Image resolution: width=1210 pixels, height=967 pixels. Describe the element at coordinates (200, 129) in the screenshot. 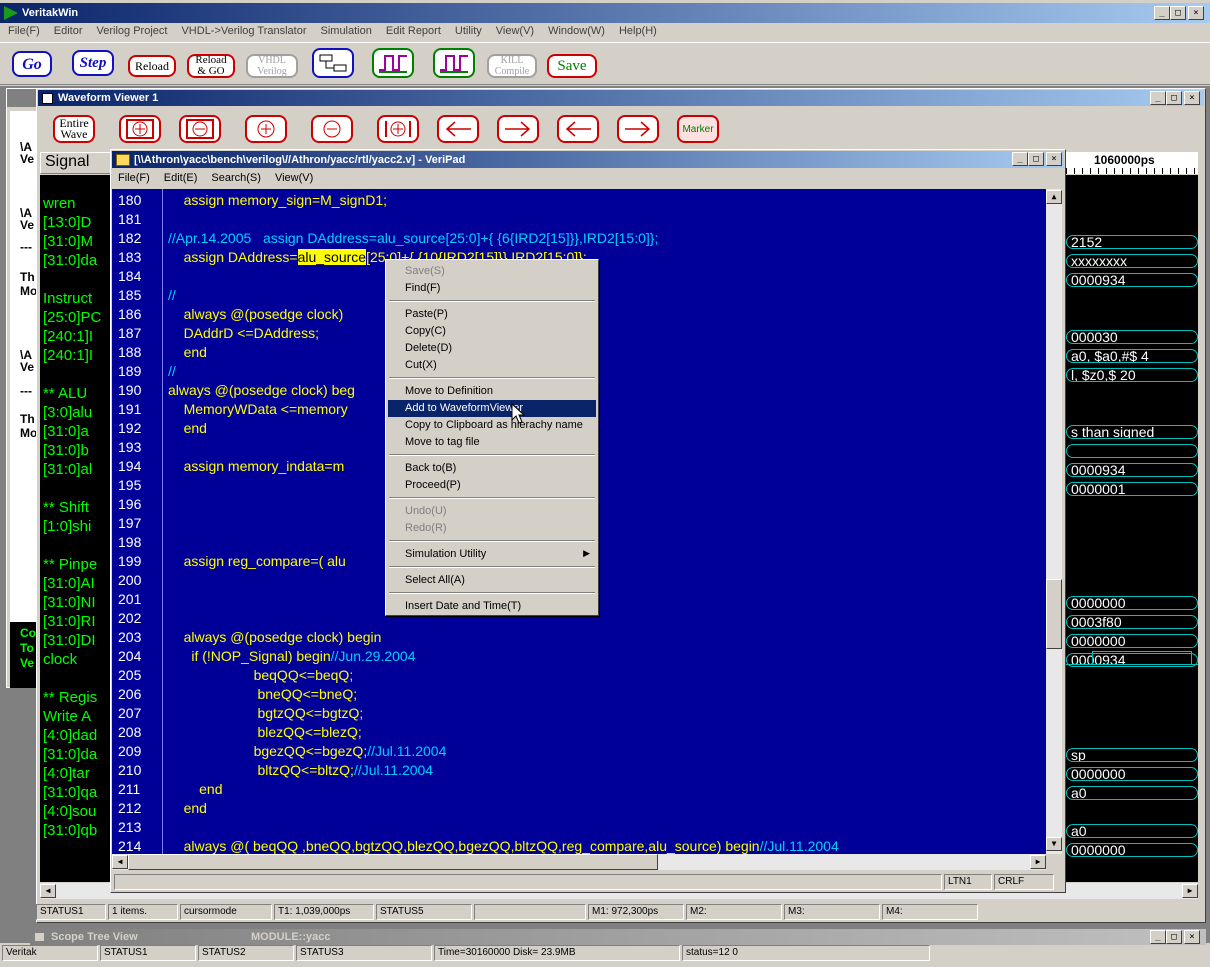

I see `zoom-out-box-button` at that location.